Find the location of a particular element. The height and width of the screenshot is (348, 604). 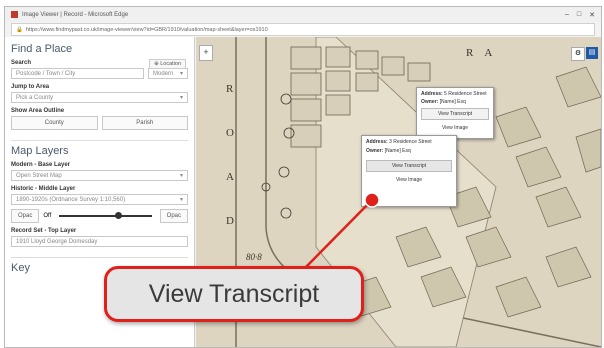

opacity-slider is located at coordinates (105, 215).